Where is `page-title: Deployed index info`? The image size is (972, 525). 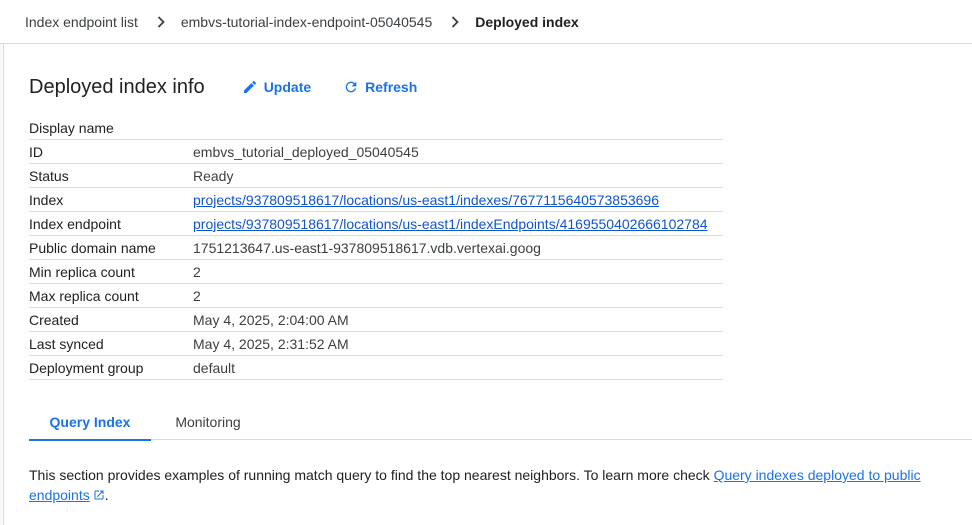 page-title: Deployed index info is located at coordinates (117, 86).